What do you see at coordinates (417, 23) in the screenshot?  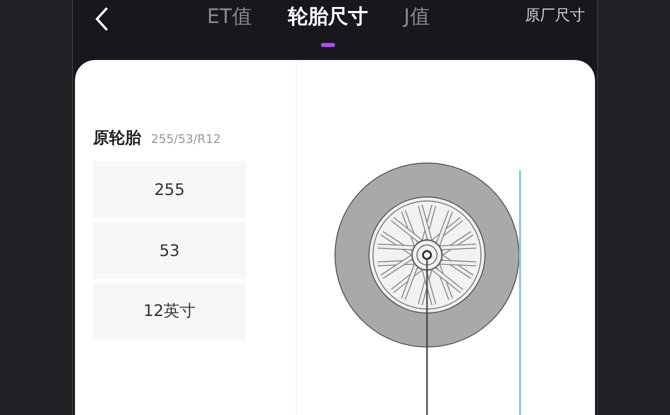 I see `tab: J值` at bounding box center [417, 23].